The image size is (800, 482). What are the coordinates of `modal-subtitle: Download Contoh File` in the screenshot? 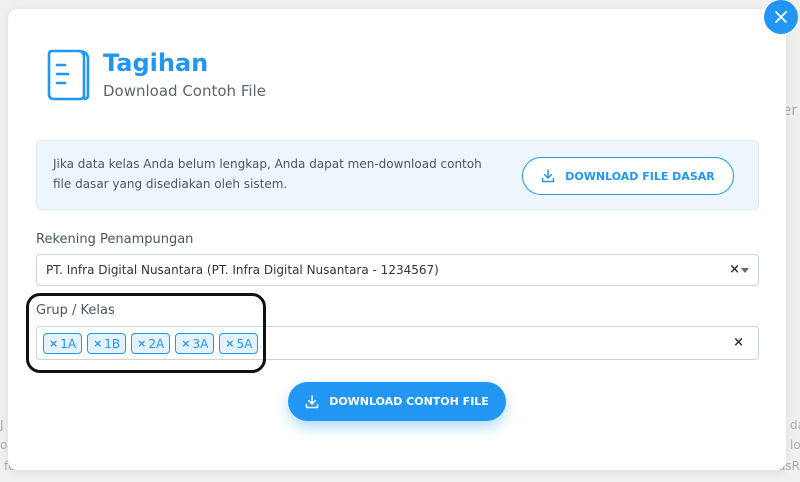 It's located at (184, 91).